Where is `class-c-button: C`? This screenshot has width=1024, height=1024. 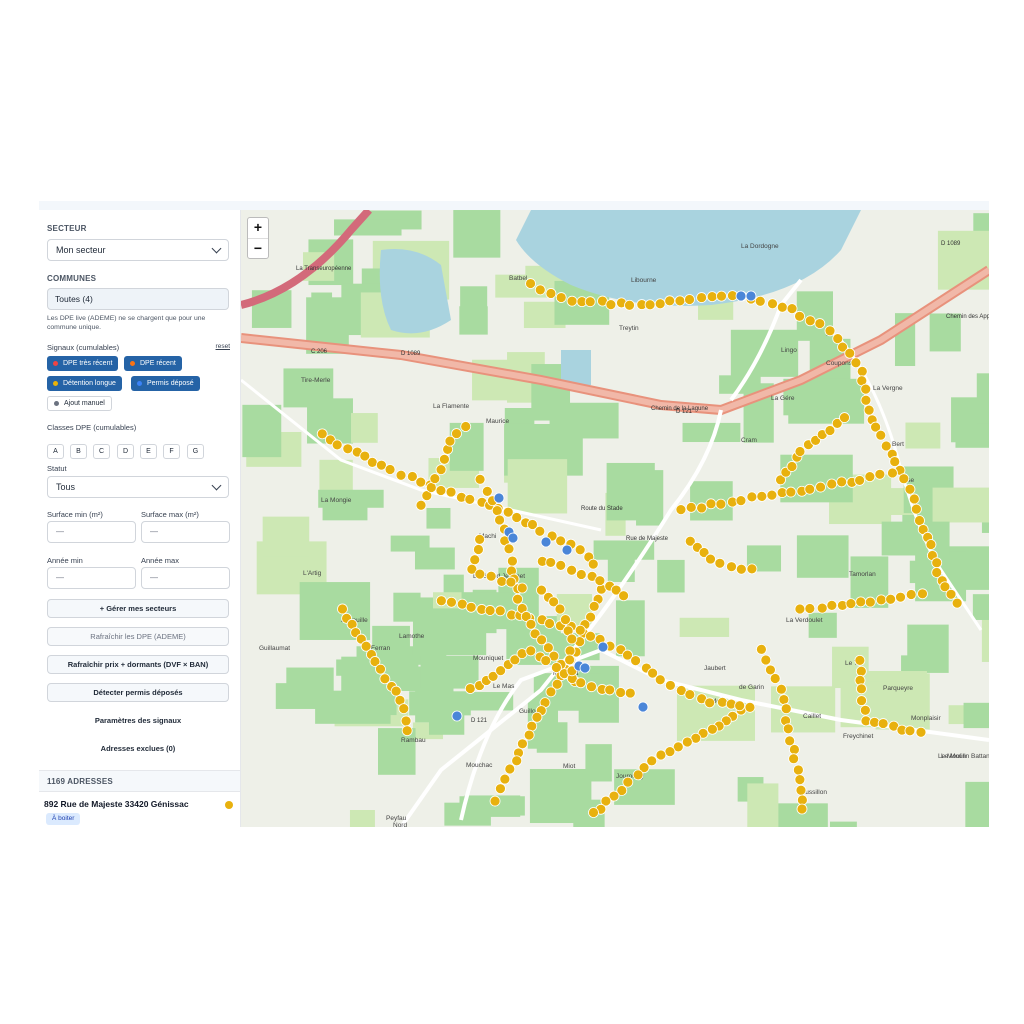
class-c-button: C is located at coordinates (101, 451).